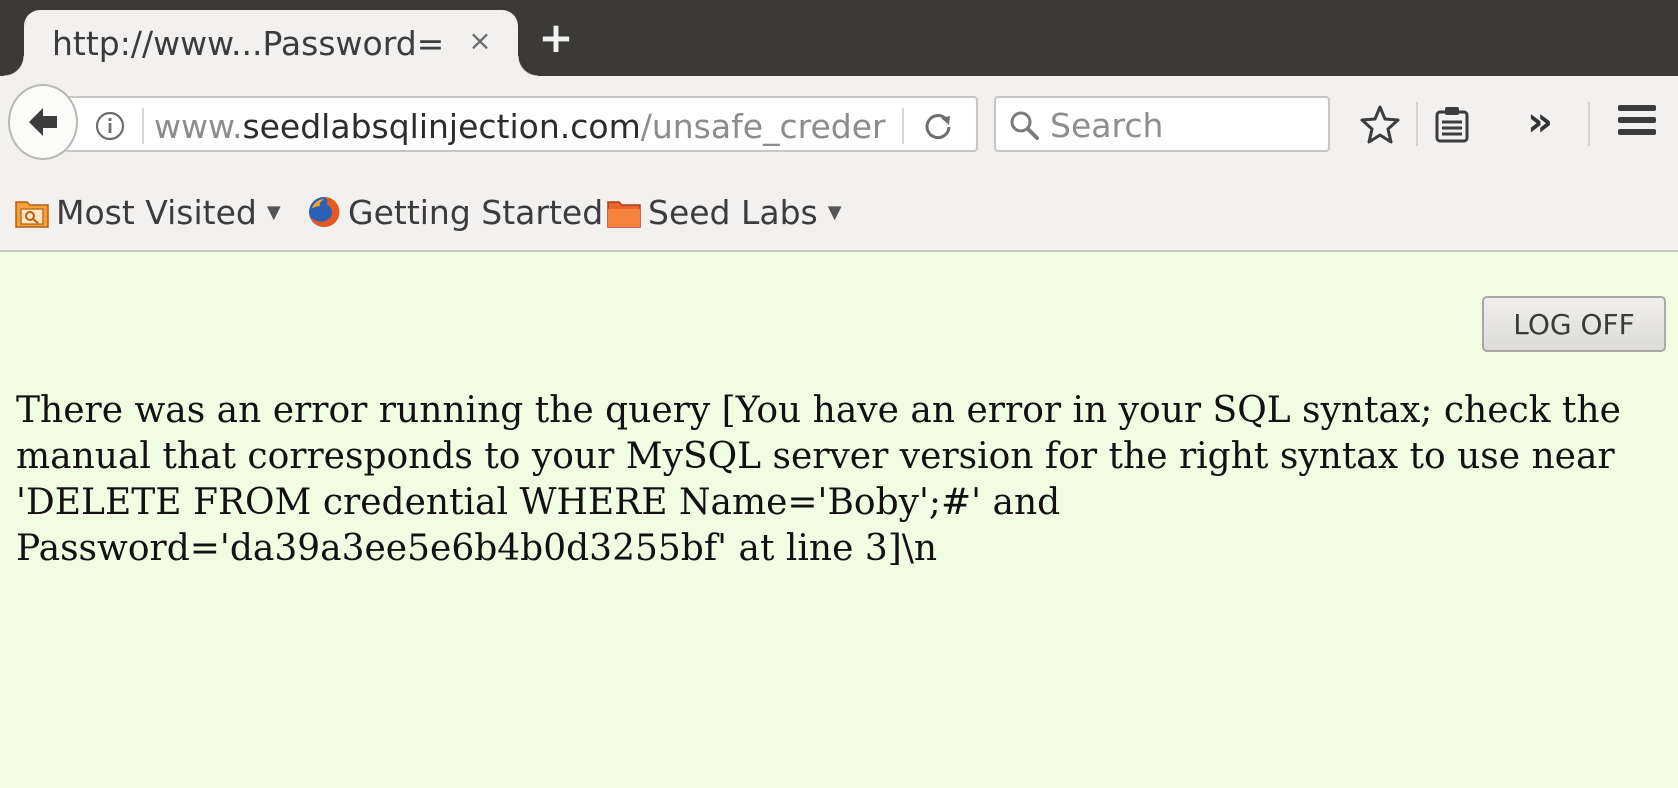 The height and width of the screenshot is (788, 1678). I want to click on url-divider, so click(143, 126).